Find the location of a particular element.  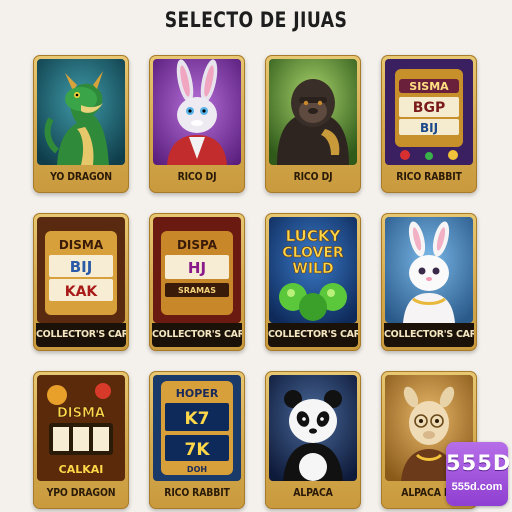

game-card-rico-rabbit: SISMA BGP BIJ RICO RABBIT is located at coordinates (429, 124).